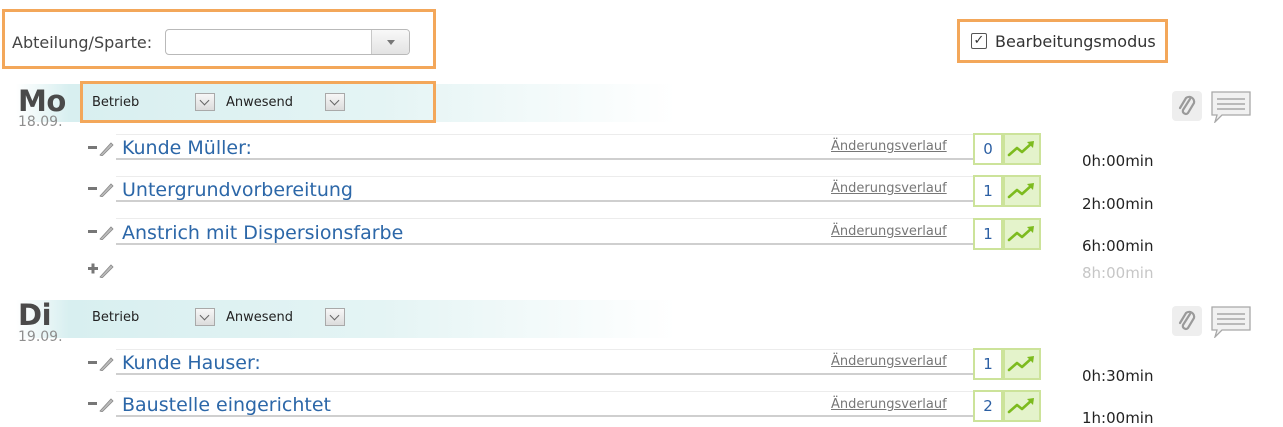  What do you see at coordinates (287, 42) in the screenshot?
I see `department-filter-select` at bounding box center [287, 42].